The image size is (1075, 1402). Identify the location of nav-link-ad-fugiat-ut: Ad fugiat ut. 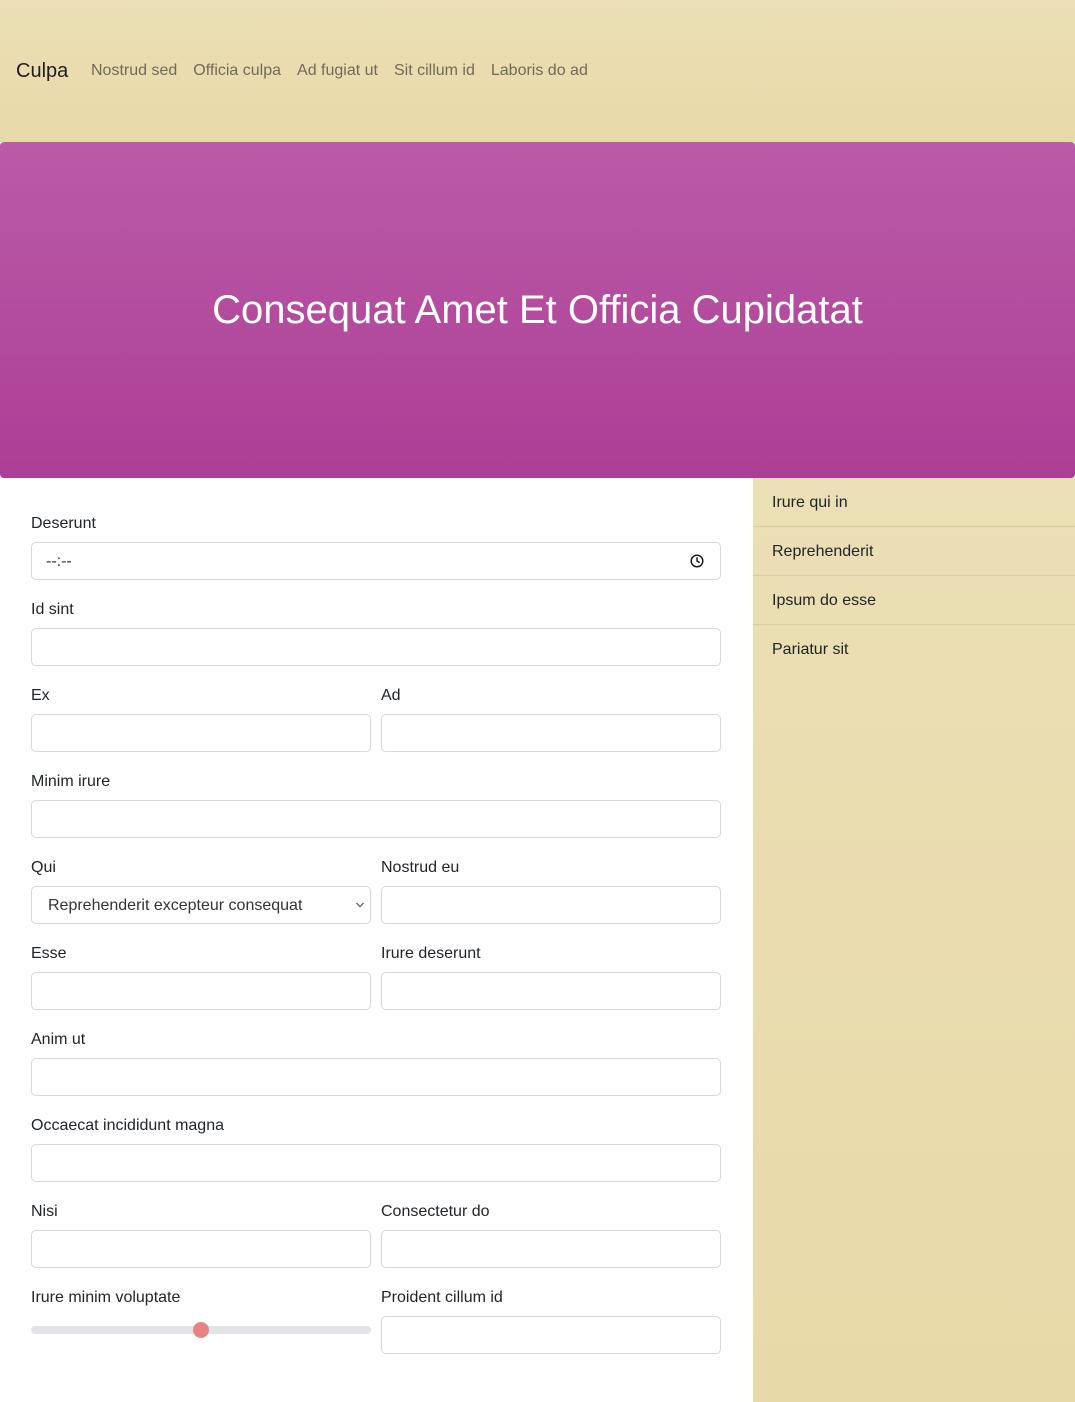
(337, 71).